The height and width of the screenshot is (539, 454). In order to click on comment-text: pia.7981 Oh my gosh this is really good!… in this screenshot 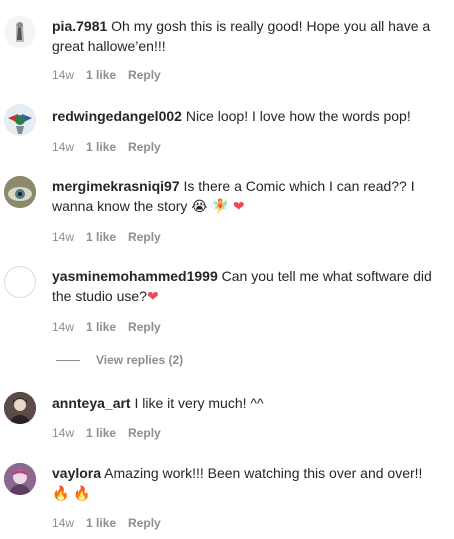, I will do `click(246, 36)`.